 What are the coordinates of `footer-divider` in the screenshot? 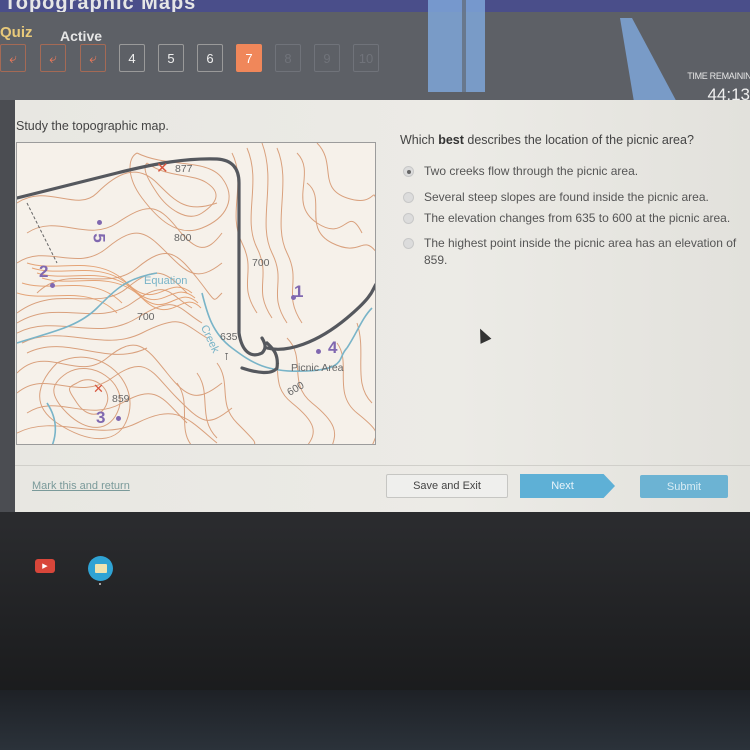 It's located at (382, 465).